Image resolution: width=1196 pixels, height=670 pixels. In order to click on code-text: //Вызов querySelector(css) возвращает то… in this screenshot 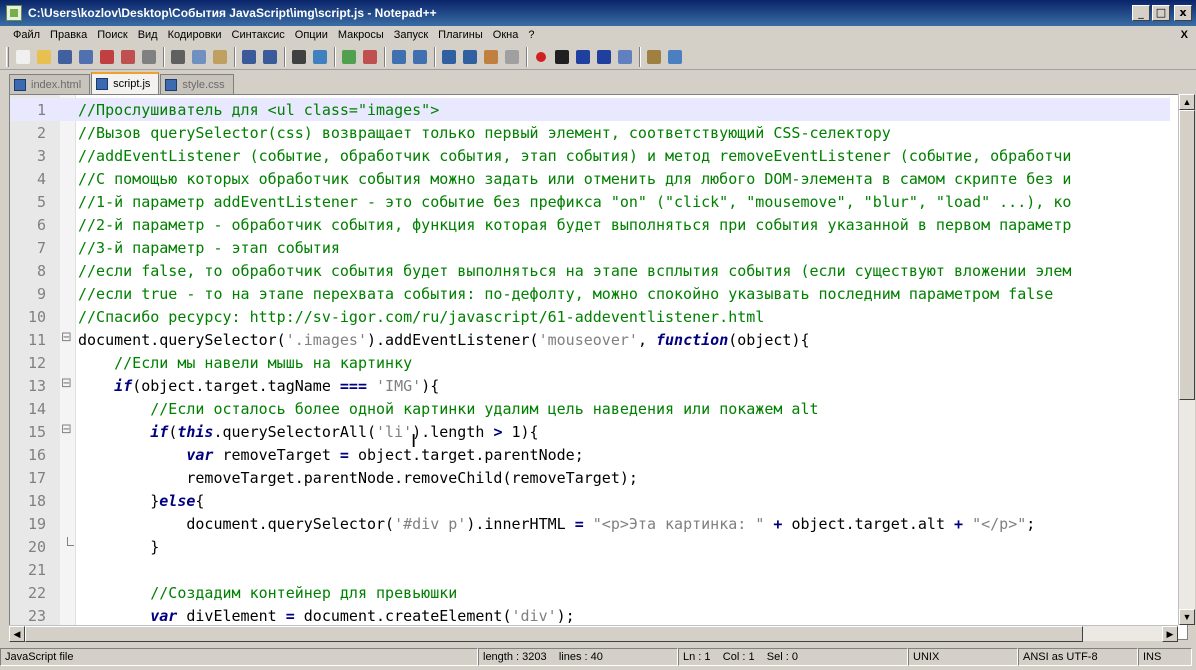, I will do `click(483, 133)`.